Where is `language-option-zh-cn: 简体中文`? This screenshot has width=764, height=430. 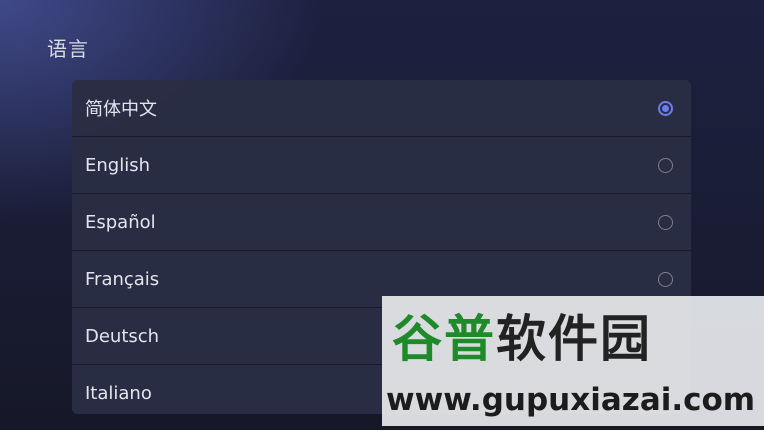
language-option-zh-cn: 简体中文 is located at coordinates (381, 108).